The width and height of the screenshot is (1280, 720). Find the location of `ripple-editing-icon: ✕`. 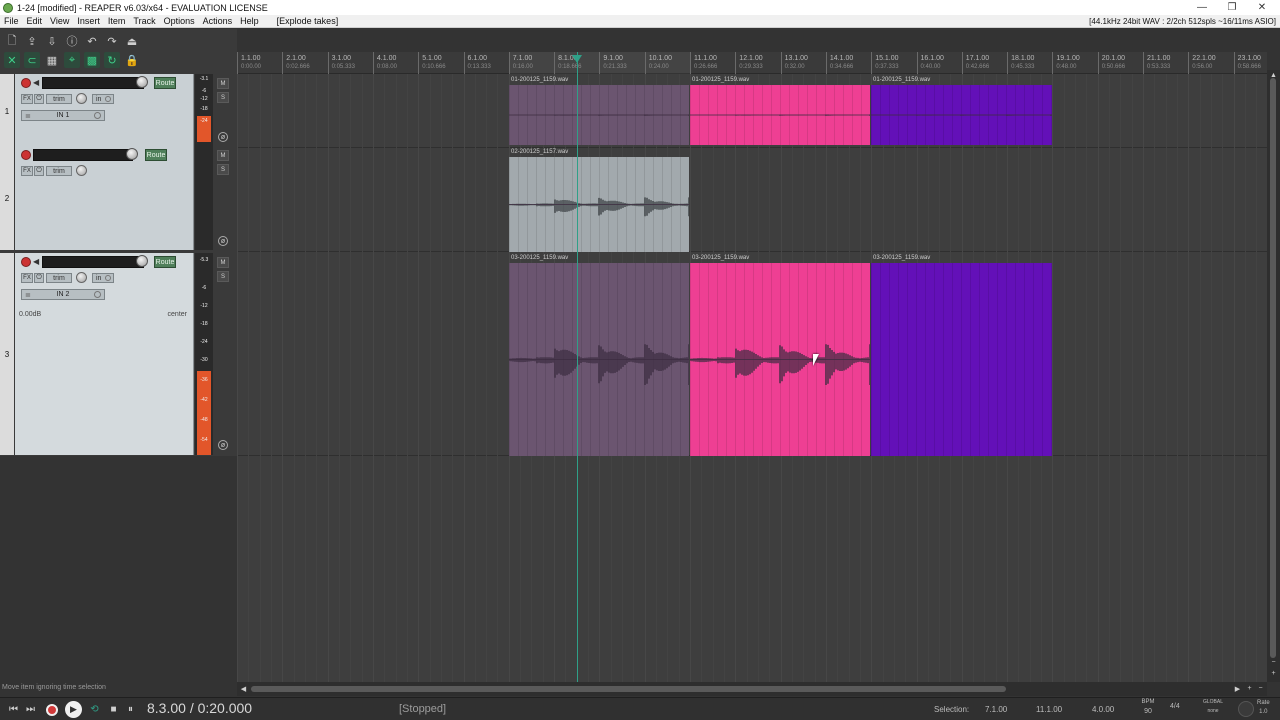

ripple-editing-icon: ✕ is located at coordinates (12, 60).